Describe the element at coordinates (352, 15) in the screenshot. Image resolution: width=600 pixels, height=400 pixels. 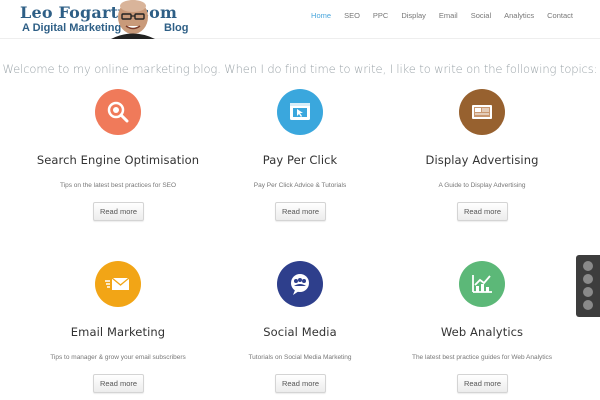
I see `nav-item-seo: SEO` at that location.